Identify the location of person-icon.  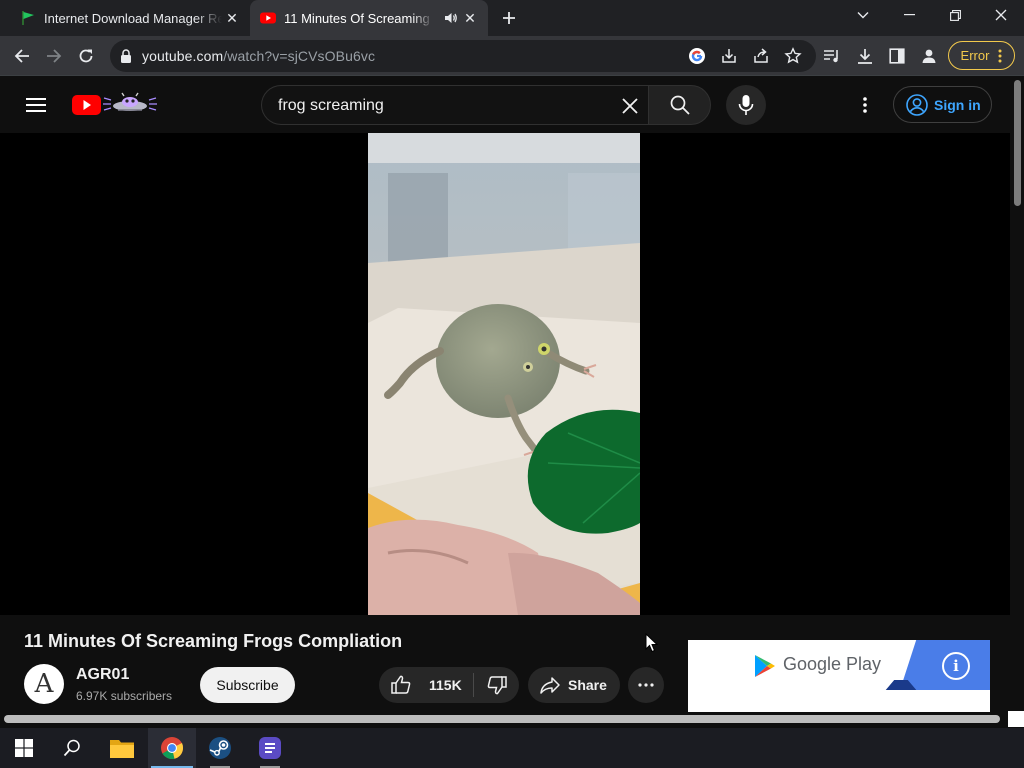
(929, 56).